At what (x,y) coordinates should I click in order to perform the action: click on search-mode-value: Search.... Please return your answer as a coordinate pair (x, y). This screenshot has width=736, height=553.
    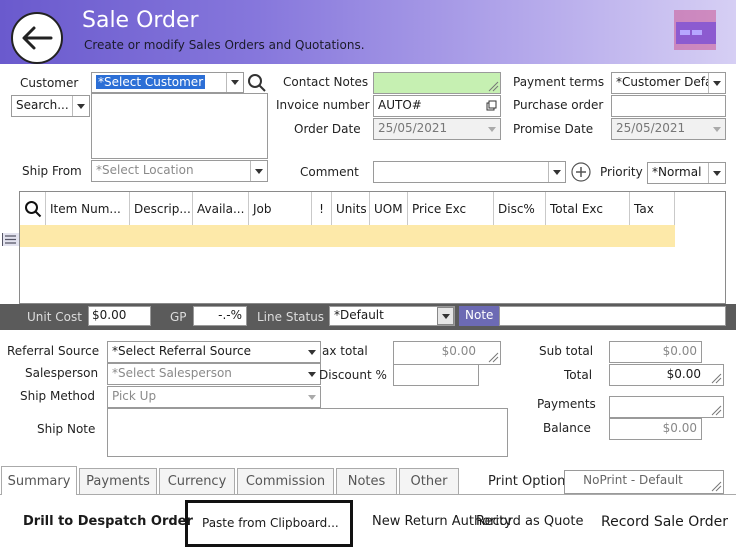
    Looking at the image, I should click on (42, 105).